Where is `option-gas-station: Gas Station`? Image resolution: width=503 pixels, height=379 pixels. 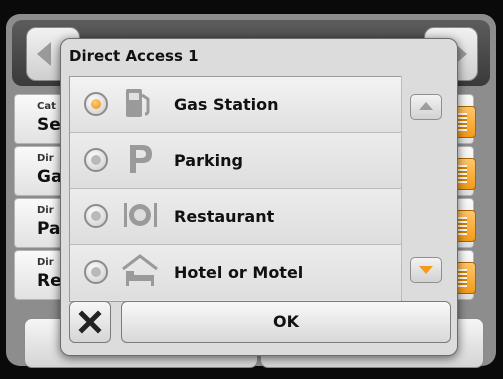
option-gas-station: Gas Station is located at coordinates (235, 105).